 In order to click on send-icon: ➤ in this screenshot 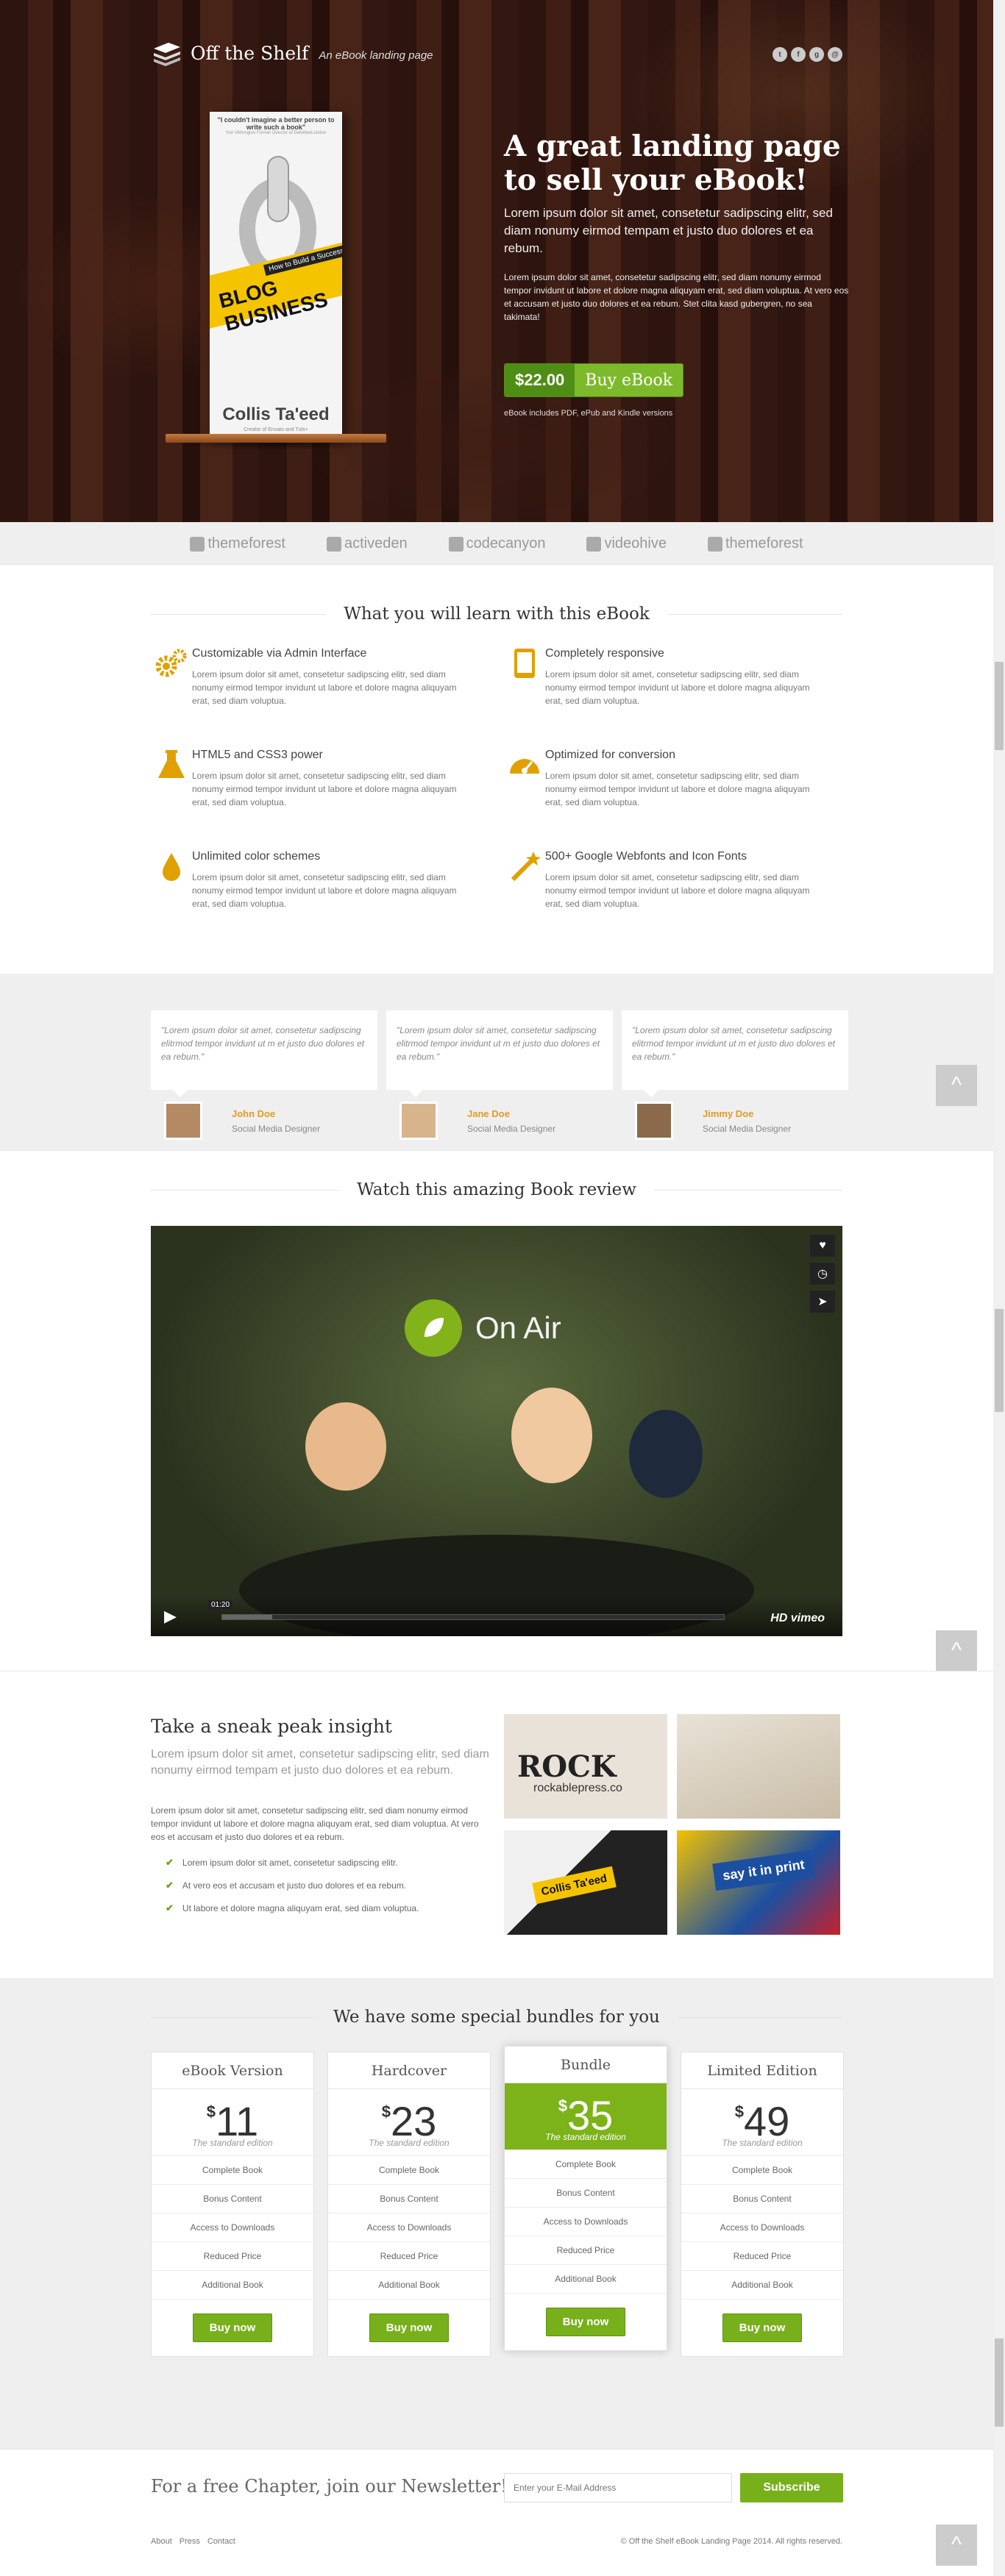, I will do `click(822, 1302)`.